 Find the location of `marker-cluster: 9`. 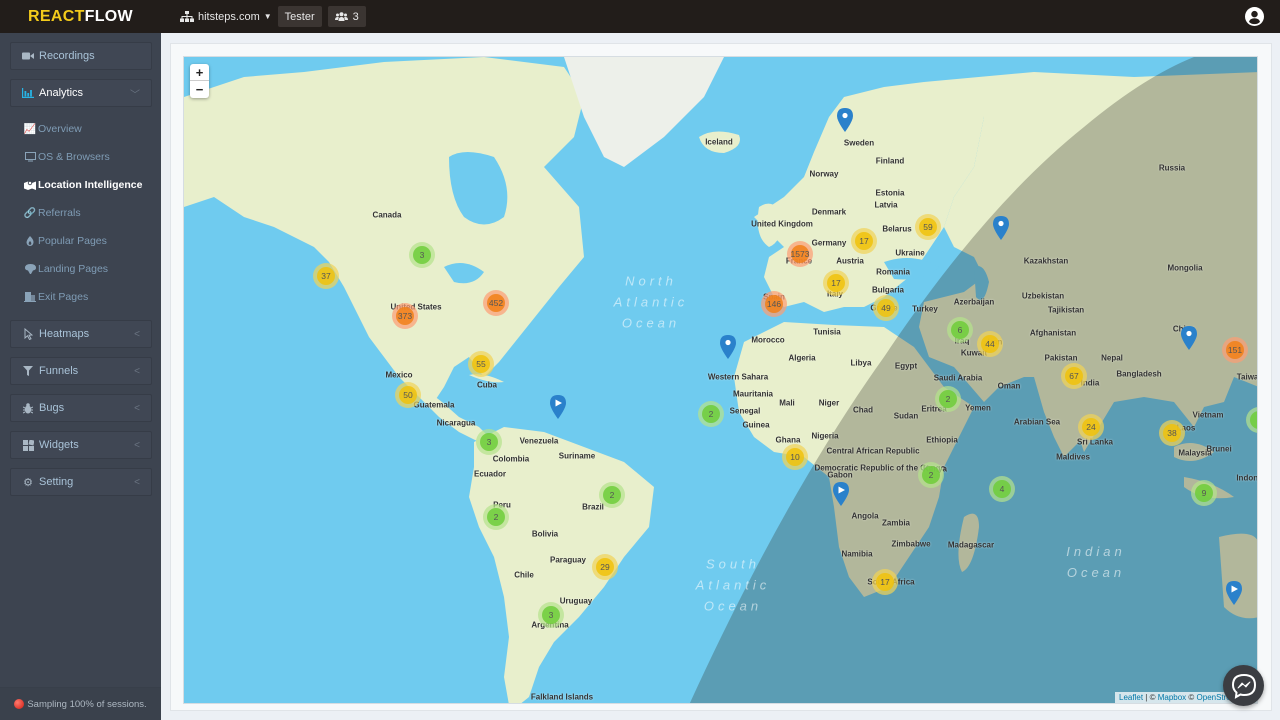

marker-cluster: 9 is located at coordinates (1204, 493).